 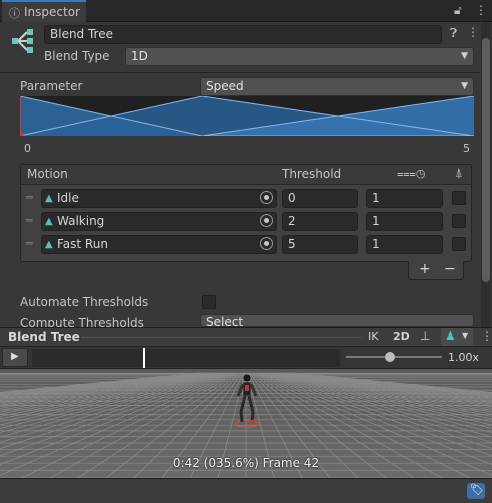 What do you see at coordinates (222, 337) in the screenshot?
I see `preview-drag-strip` at bounding box center [222, 337].